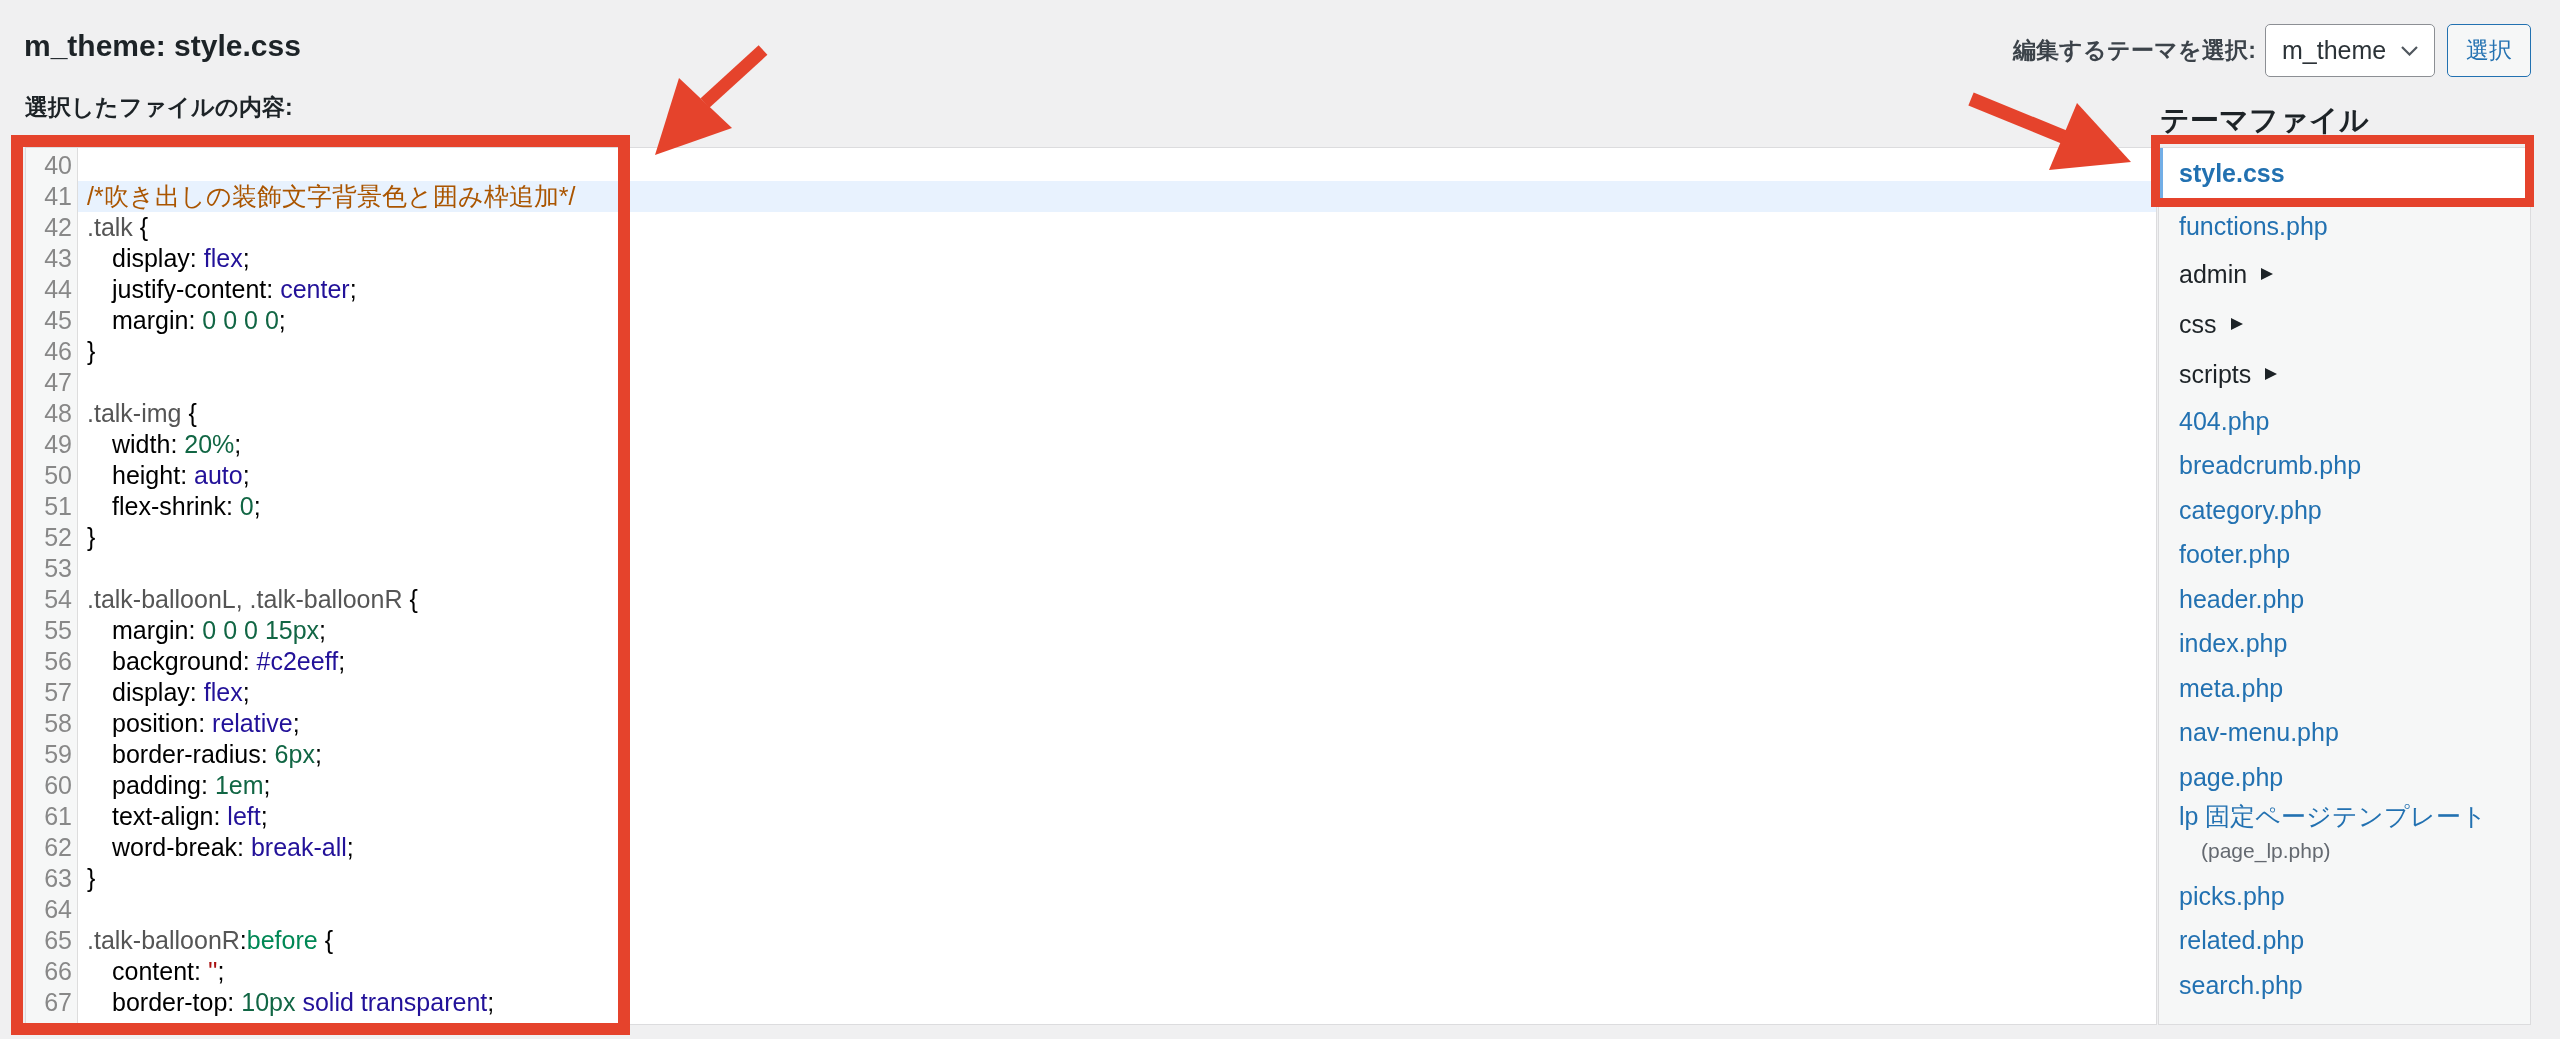 Image resolution: width=2560 pixels, height=1039 pixels. What do you see at coordinates (58, 630) in the screenshot?
I see `line-number: 55` at bounding box center [58, 630].